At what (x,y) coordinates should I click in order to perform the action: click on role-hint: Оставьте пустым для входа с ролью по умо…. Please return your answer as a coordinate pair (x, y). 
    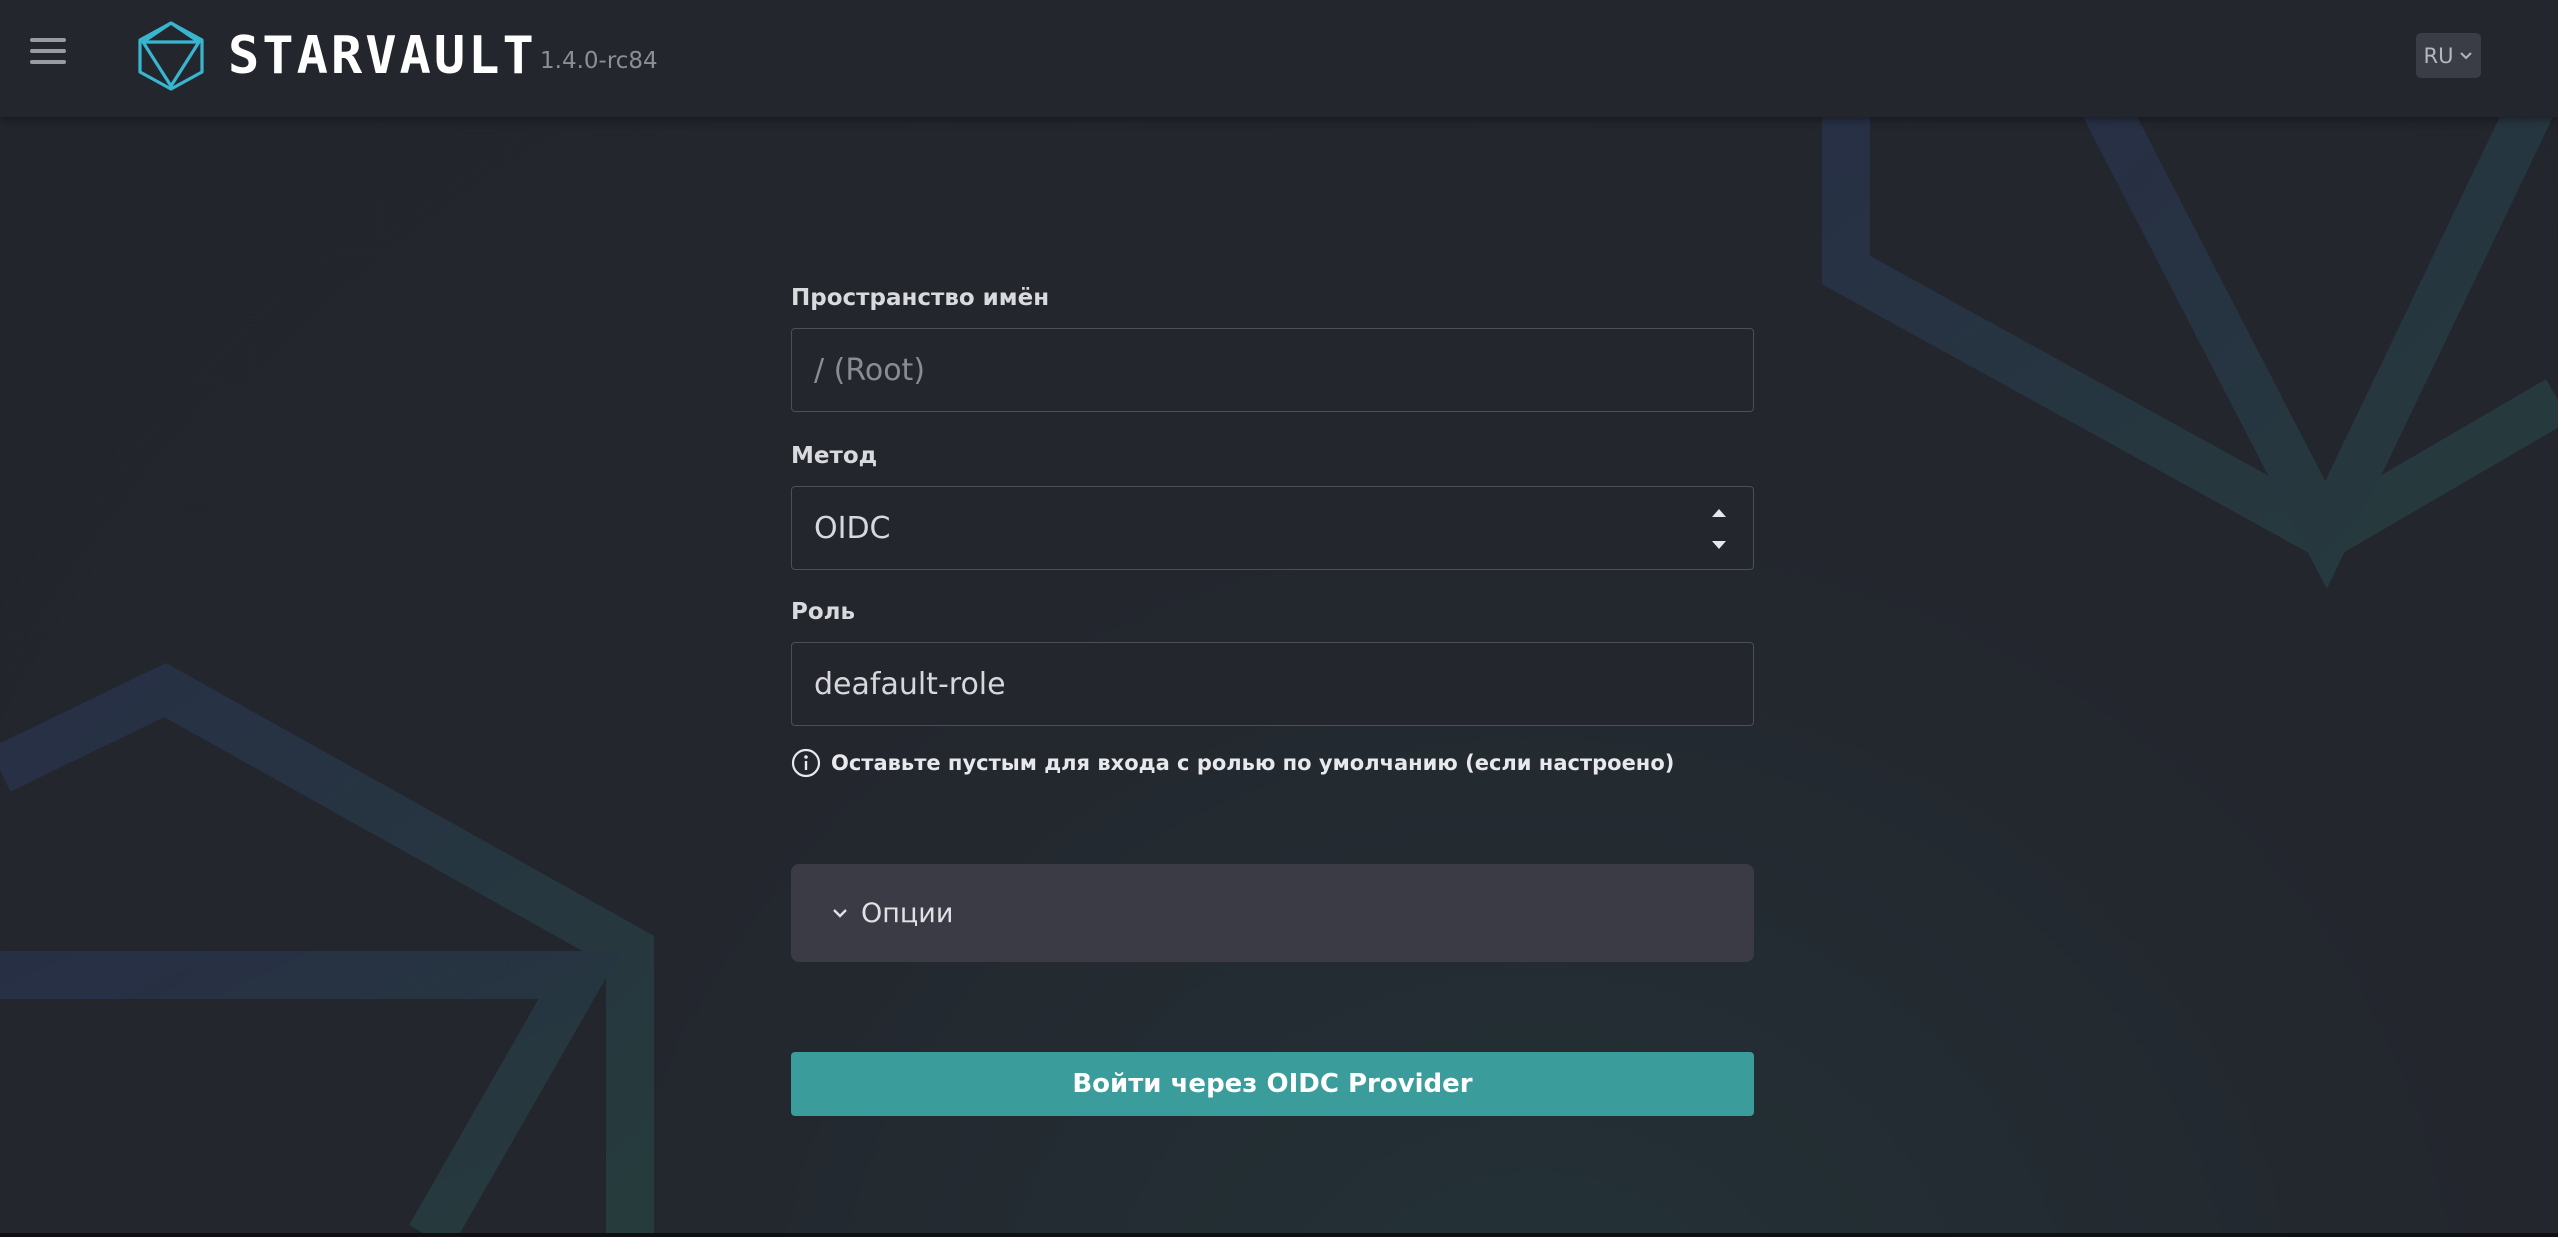
    Looking at the image, I should click on (1272, 763).